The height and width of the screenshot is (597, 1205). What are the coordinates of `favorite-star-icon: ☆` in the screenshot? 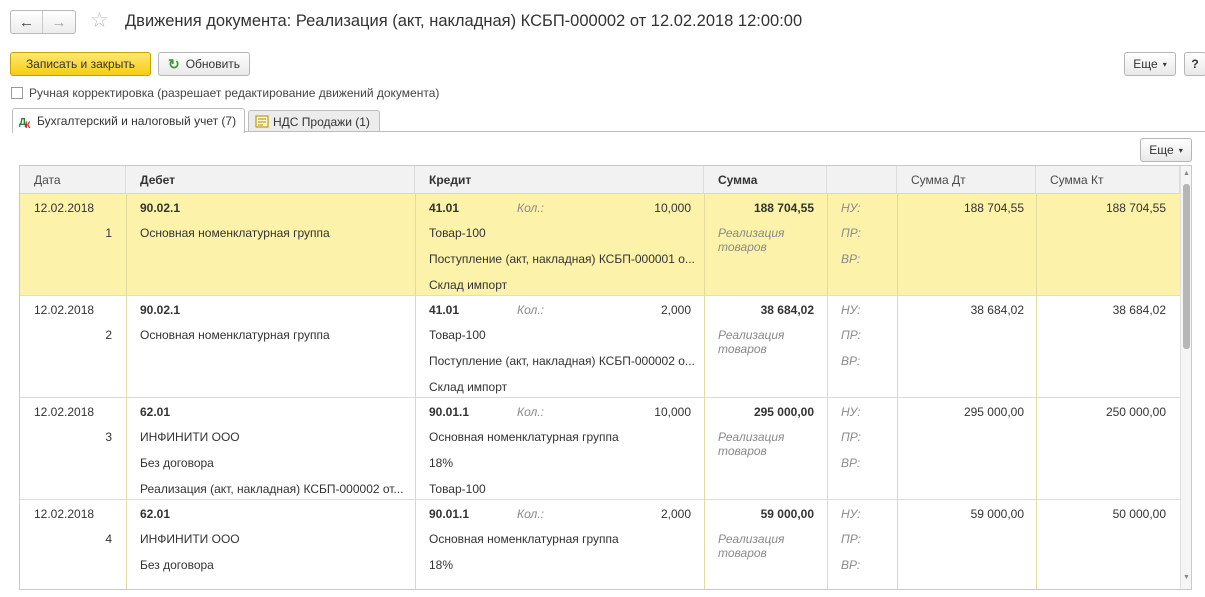 It's located at (99, 21).